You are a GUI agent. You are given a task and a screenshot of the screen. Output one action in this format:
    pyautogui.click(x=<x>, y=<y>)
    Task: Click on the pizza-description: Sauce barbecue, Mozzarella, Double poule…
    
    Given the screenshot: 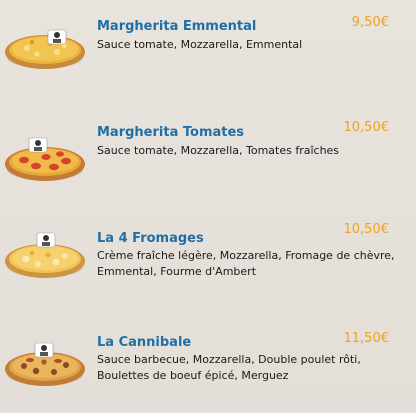 What is the action you would take?
    pyautogui.click(x=229, y=367)
    